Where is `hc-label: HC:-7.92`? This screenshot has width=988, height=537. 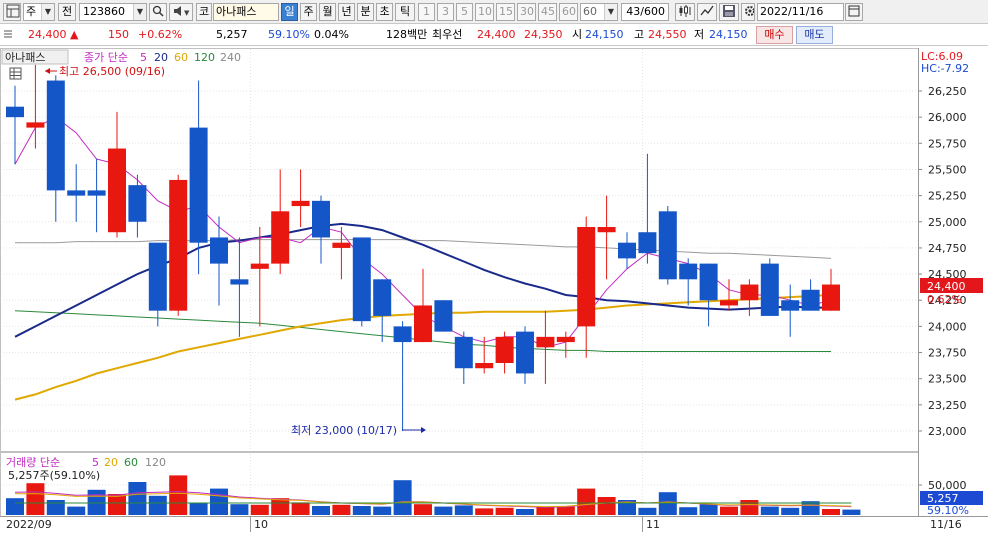 hc-label: HC:-7.92 is located at coordinates (945, 68).